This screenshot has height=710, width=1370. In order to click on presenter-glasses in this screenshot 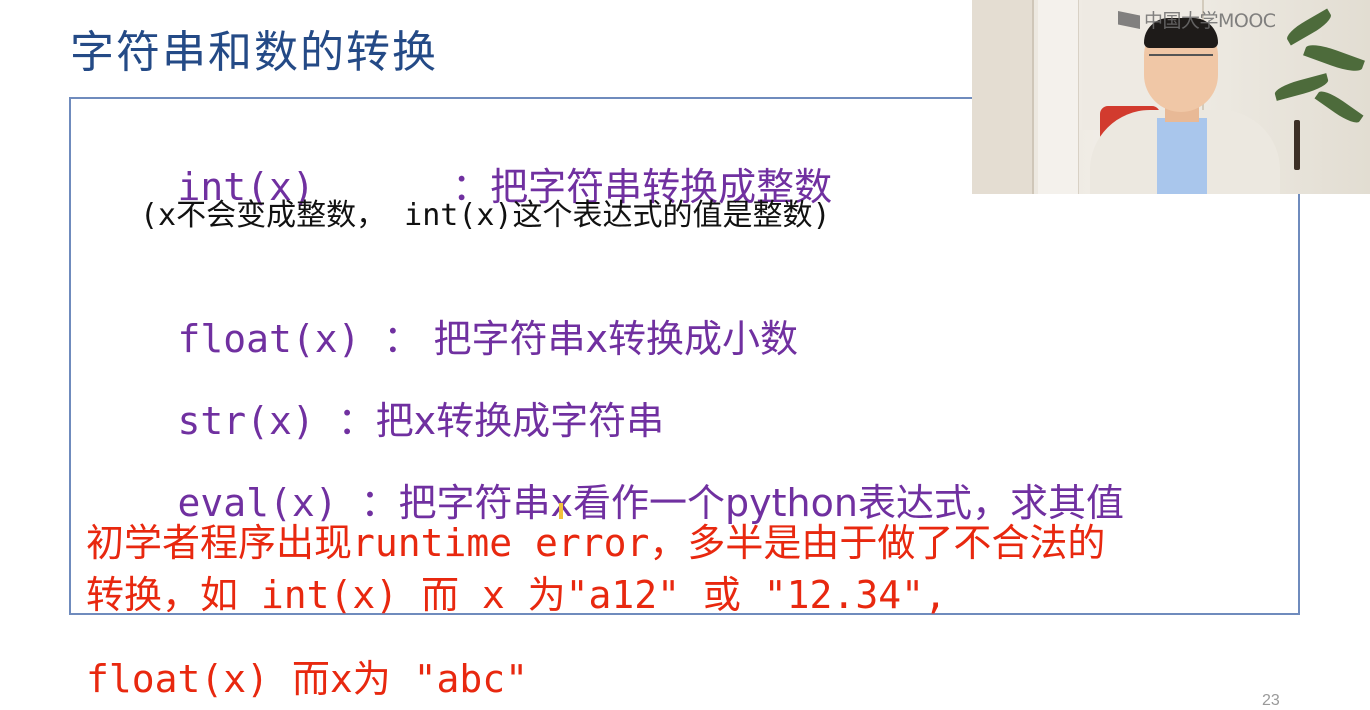, I will do `click(1181, 60)`.